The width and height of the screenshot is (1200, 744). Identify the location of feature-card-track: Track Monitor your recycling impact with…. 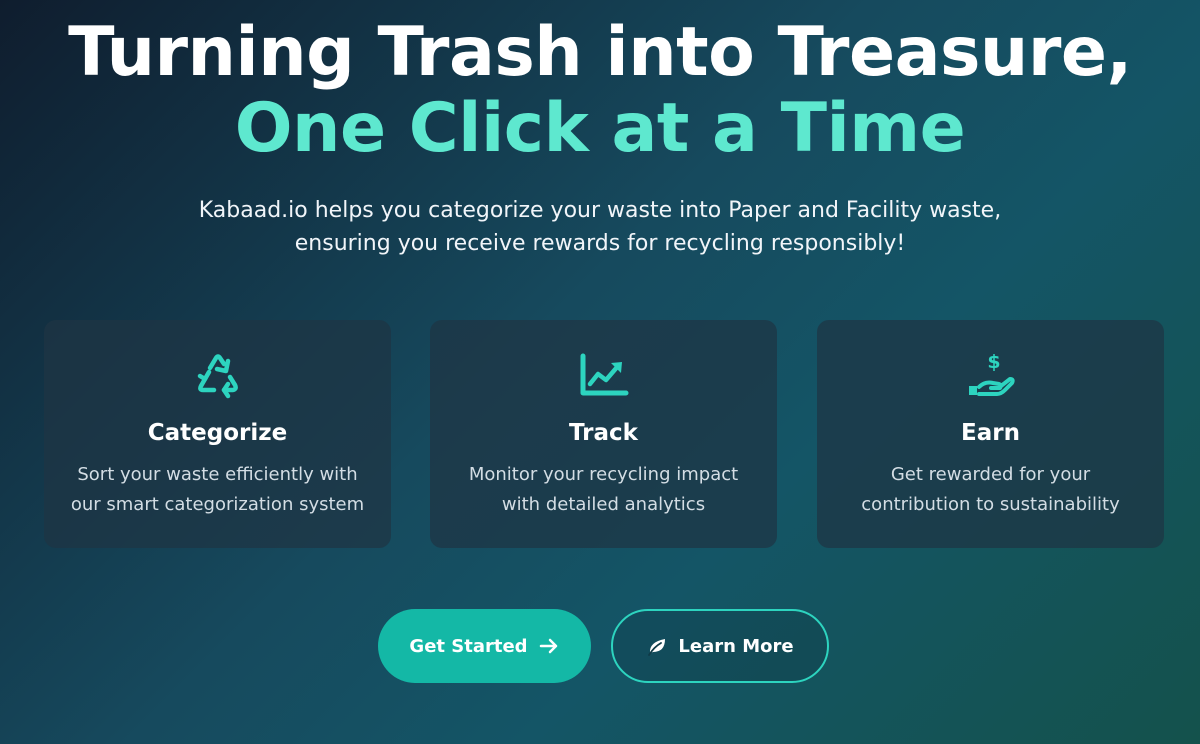
(603, 434).